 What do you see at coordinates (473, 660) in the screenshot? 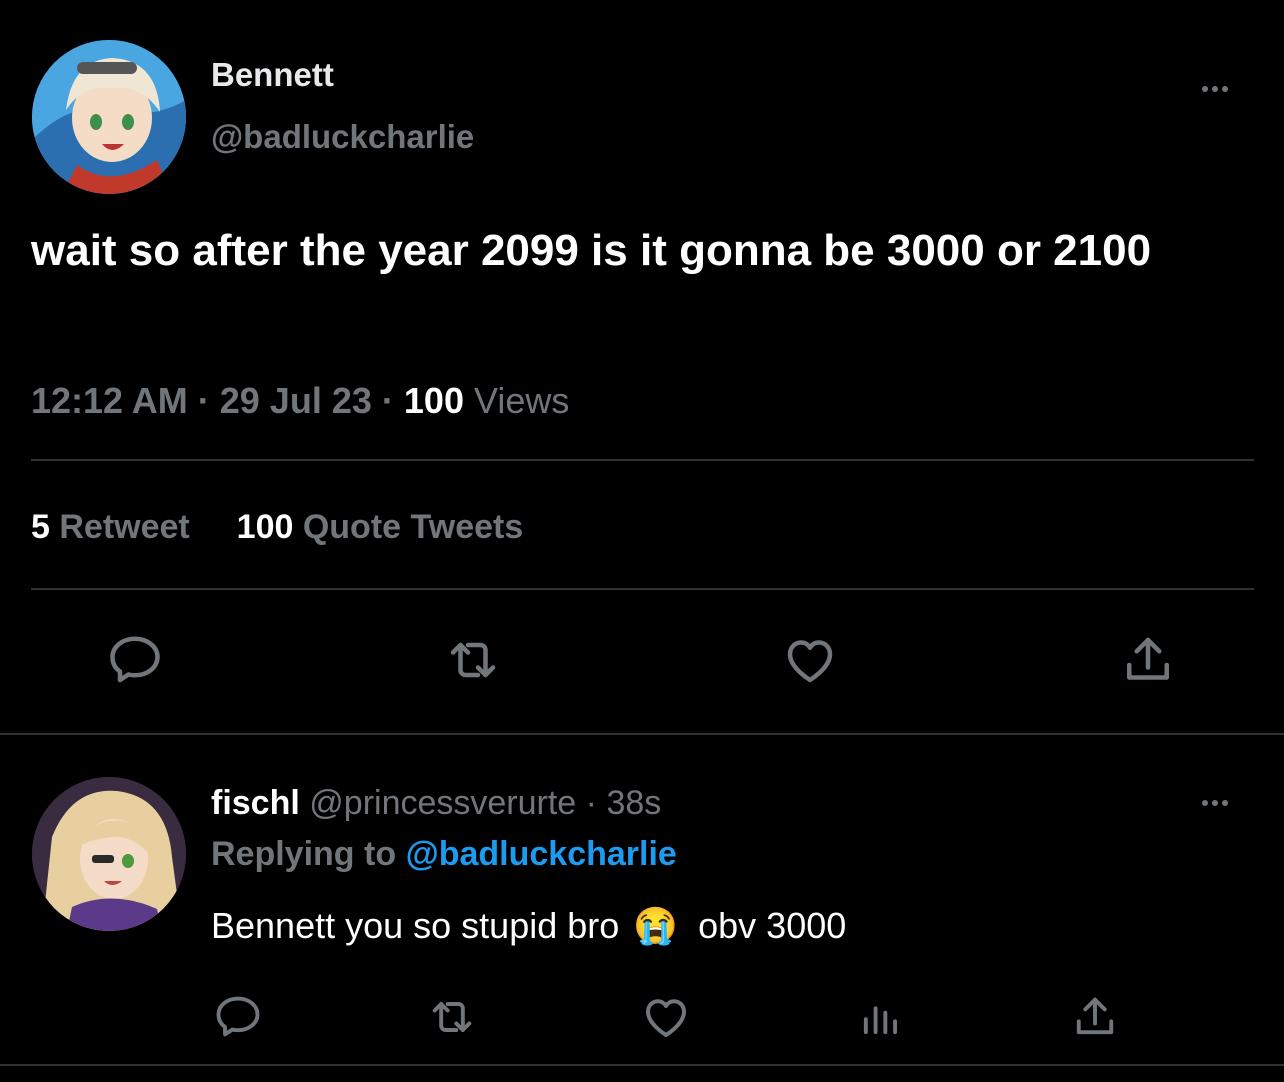
I see `retweet-icon` at bounding box center [473, 660].